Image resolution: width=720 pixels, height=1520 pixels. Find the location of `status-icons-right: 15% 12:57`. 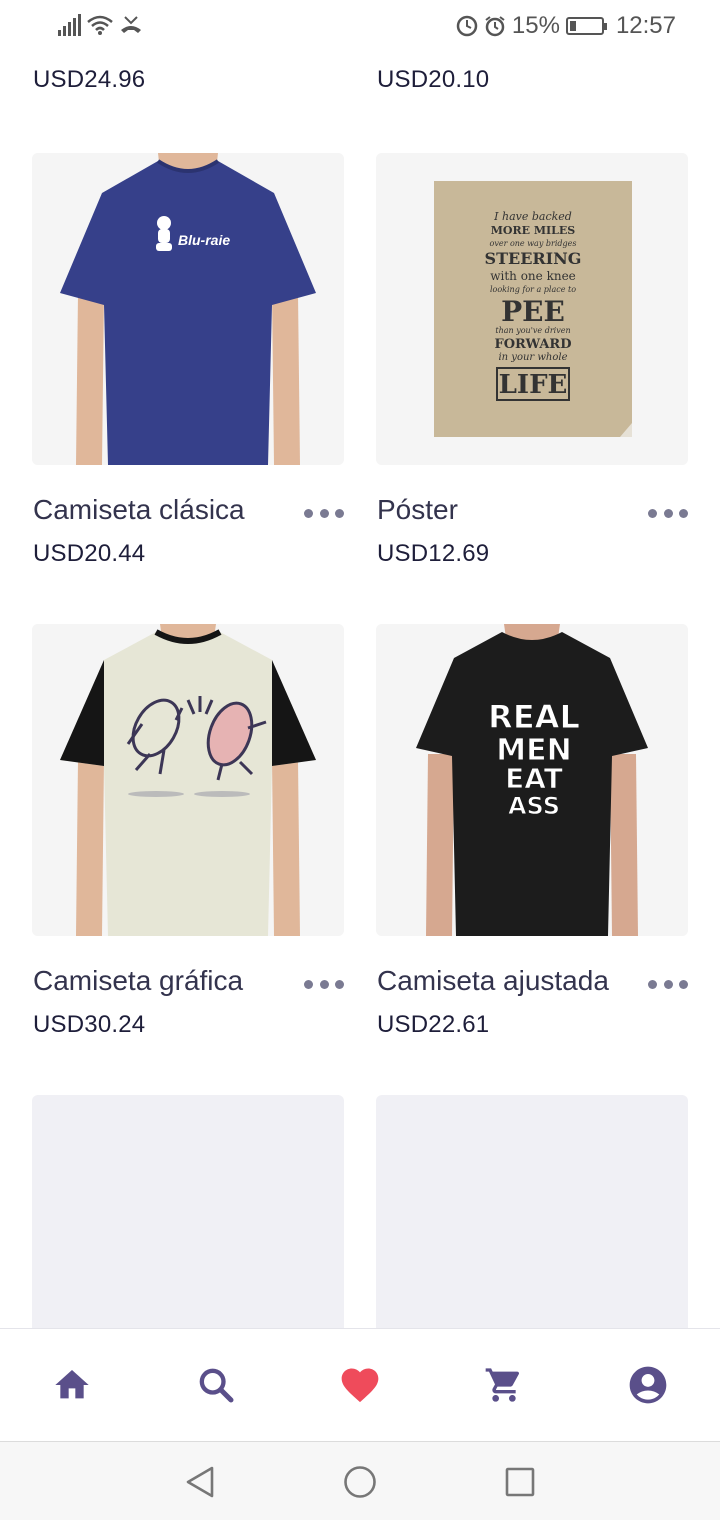

status-icons-right: 15% 12:57 is located at coordinates (566, 26).